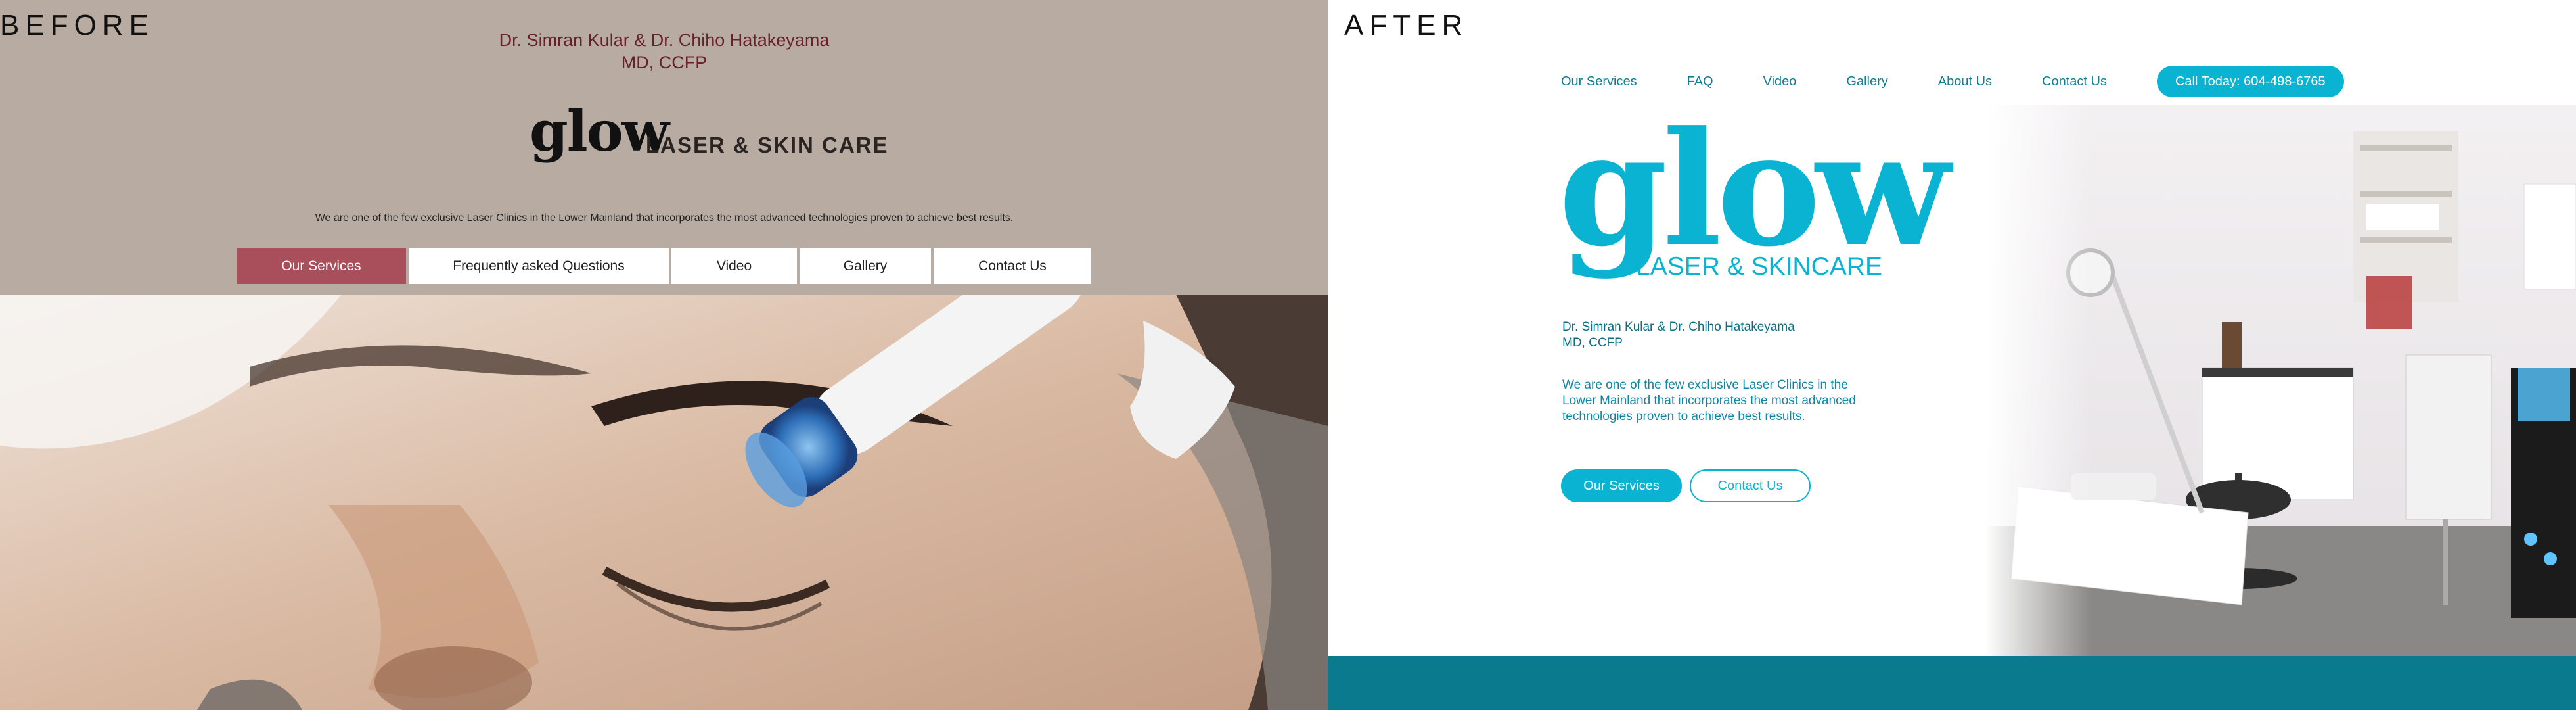 This screenshot has height=710, width=2576. I want to click on after-footer-band, so click(1952, 683).